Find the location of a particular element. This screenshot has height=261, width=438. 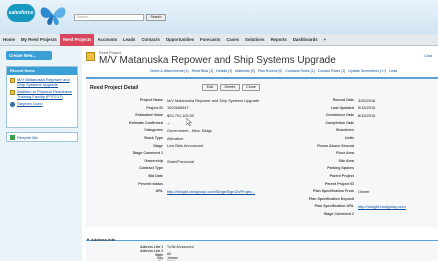

recent-items-title: Recent Items is located at coordinates (42, 71).